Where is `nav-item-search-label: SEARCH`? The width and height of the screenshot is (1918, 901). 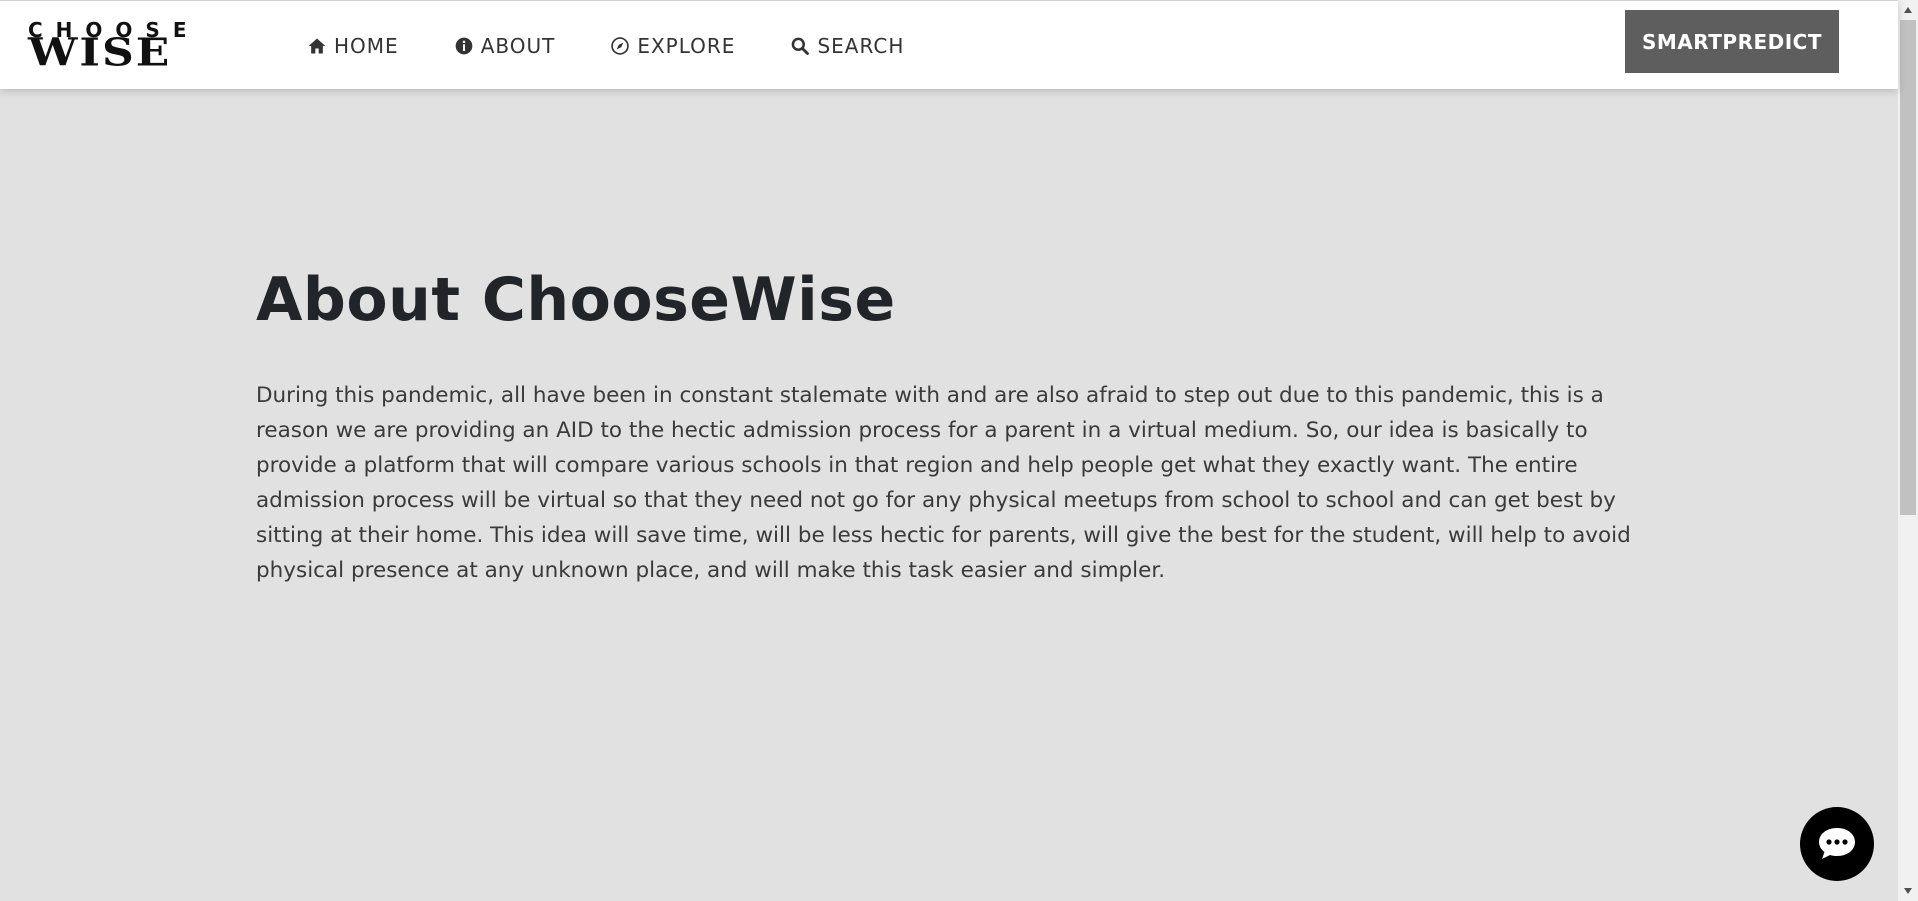 nav-item-search-label: SEARCH is located at coordinates (861, 45).